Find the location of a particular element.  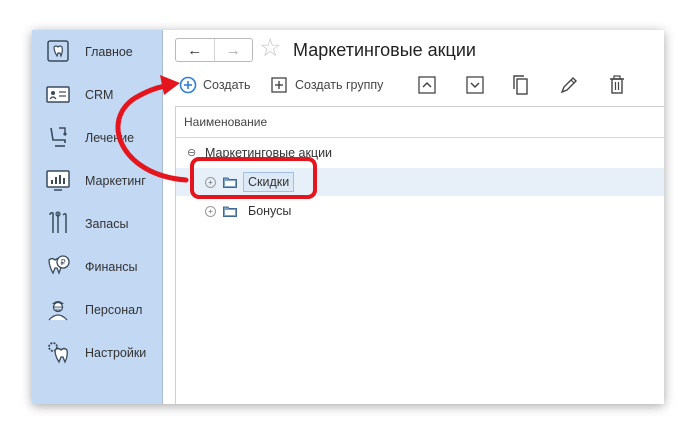

crm-card-icon is located at coordinates (58, 94).